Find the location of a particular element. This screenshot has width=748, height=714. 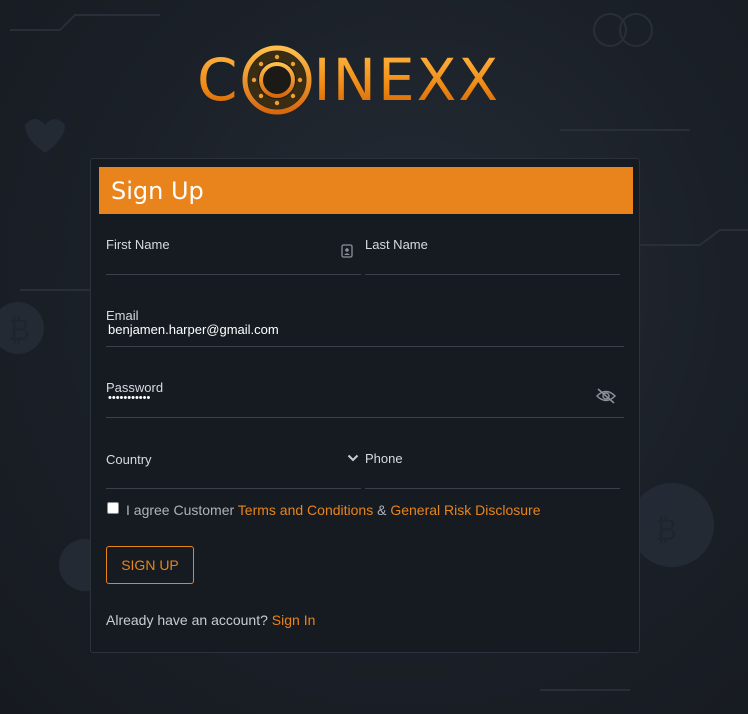

contact-card-icon is located at coordinates (347, 251).